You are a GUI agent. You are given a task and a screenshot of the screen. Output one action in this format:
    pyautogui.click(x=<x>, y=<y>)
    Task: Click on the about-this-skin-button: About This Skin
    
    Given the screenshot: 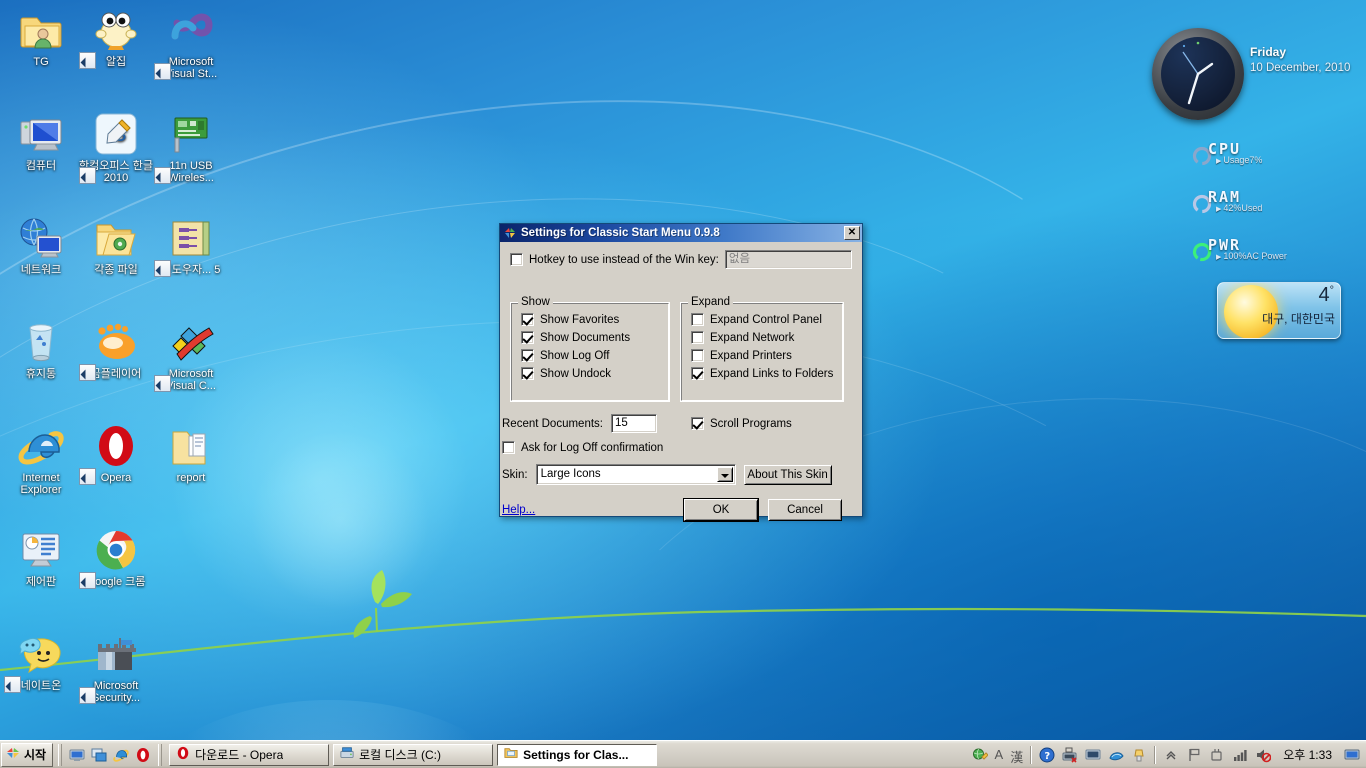 What is the action you would take?
    pyautogui.click(x=787, y=474)
    